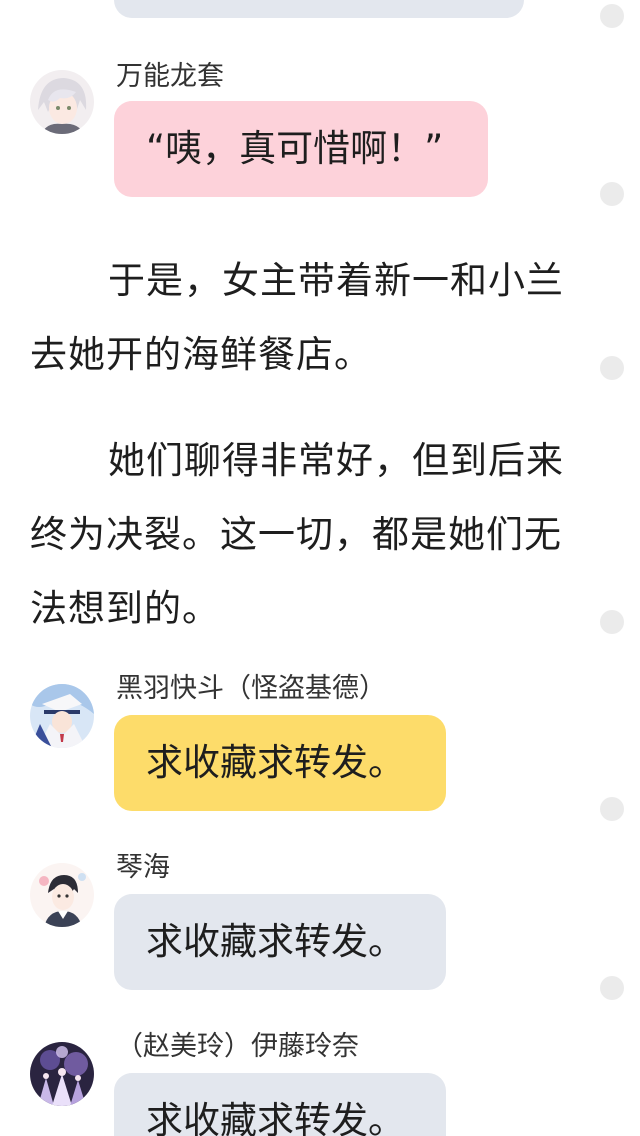  I want to click on narration-paragraph: 于是，女主带着新一和小兰去她开的海鲜餐店。, so click(297, 317).